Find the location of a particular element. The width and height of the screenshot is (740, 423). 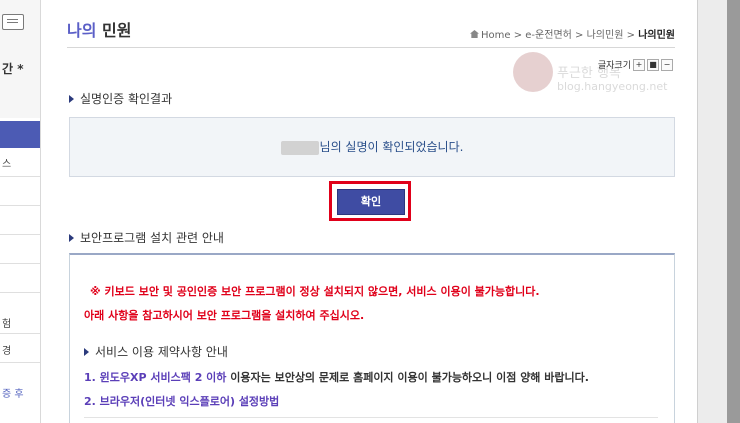

sidebar-link: 증 후 is located at coordinates (13, 392).